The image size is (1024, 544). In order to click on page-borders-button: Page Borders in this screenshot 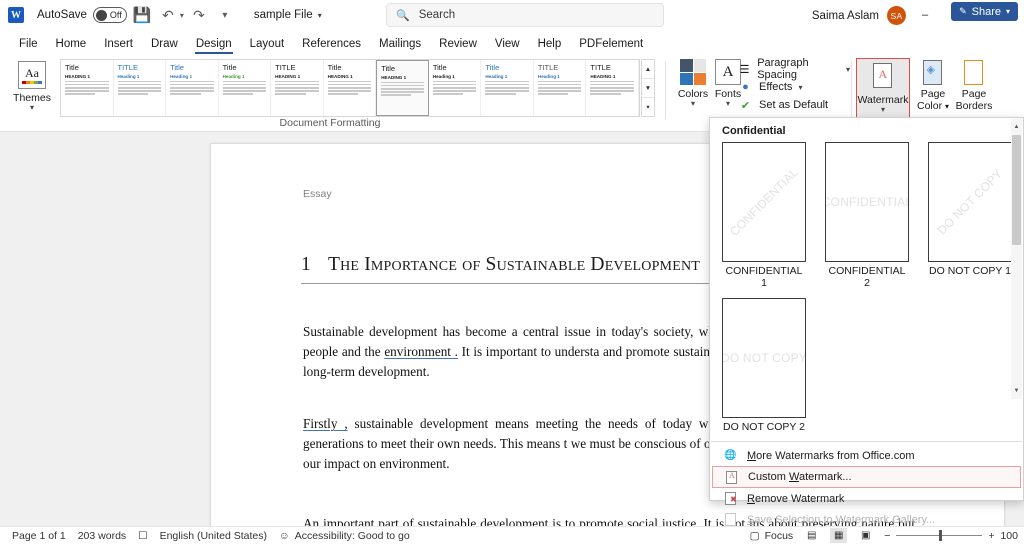, I will do `click(974, 86)`.